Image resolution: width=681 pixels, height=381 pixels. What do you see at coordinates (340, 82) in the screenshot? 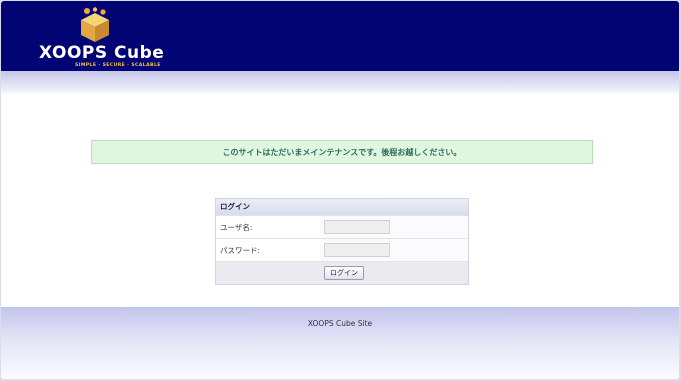
I see `header-gradient-band` at bounding box center [340, 82].